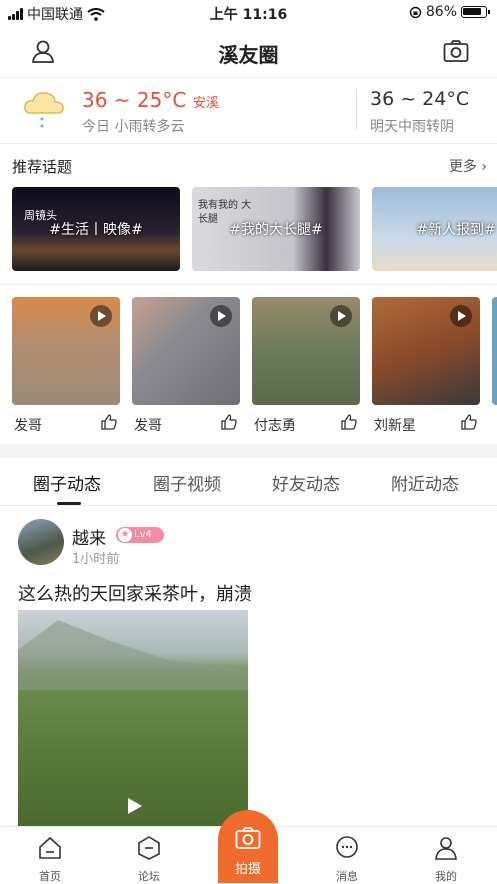  I want to click on orientation-lock-icon, so click(415, 12).